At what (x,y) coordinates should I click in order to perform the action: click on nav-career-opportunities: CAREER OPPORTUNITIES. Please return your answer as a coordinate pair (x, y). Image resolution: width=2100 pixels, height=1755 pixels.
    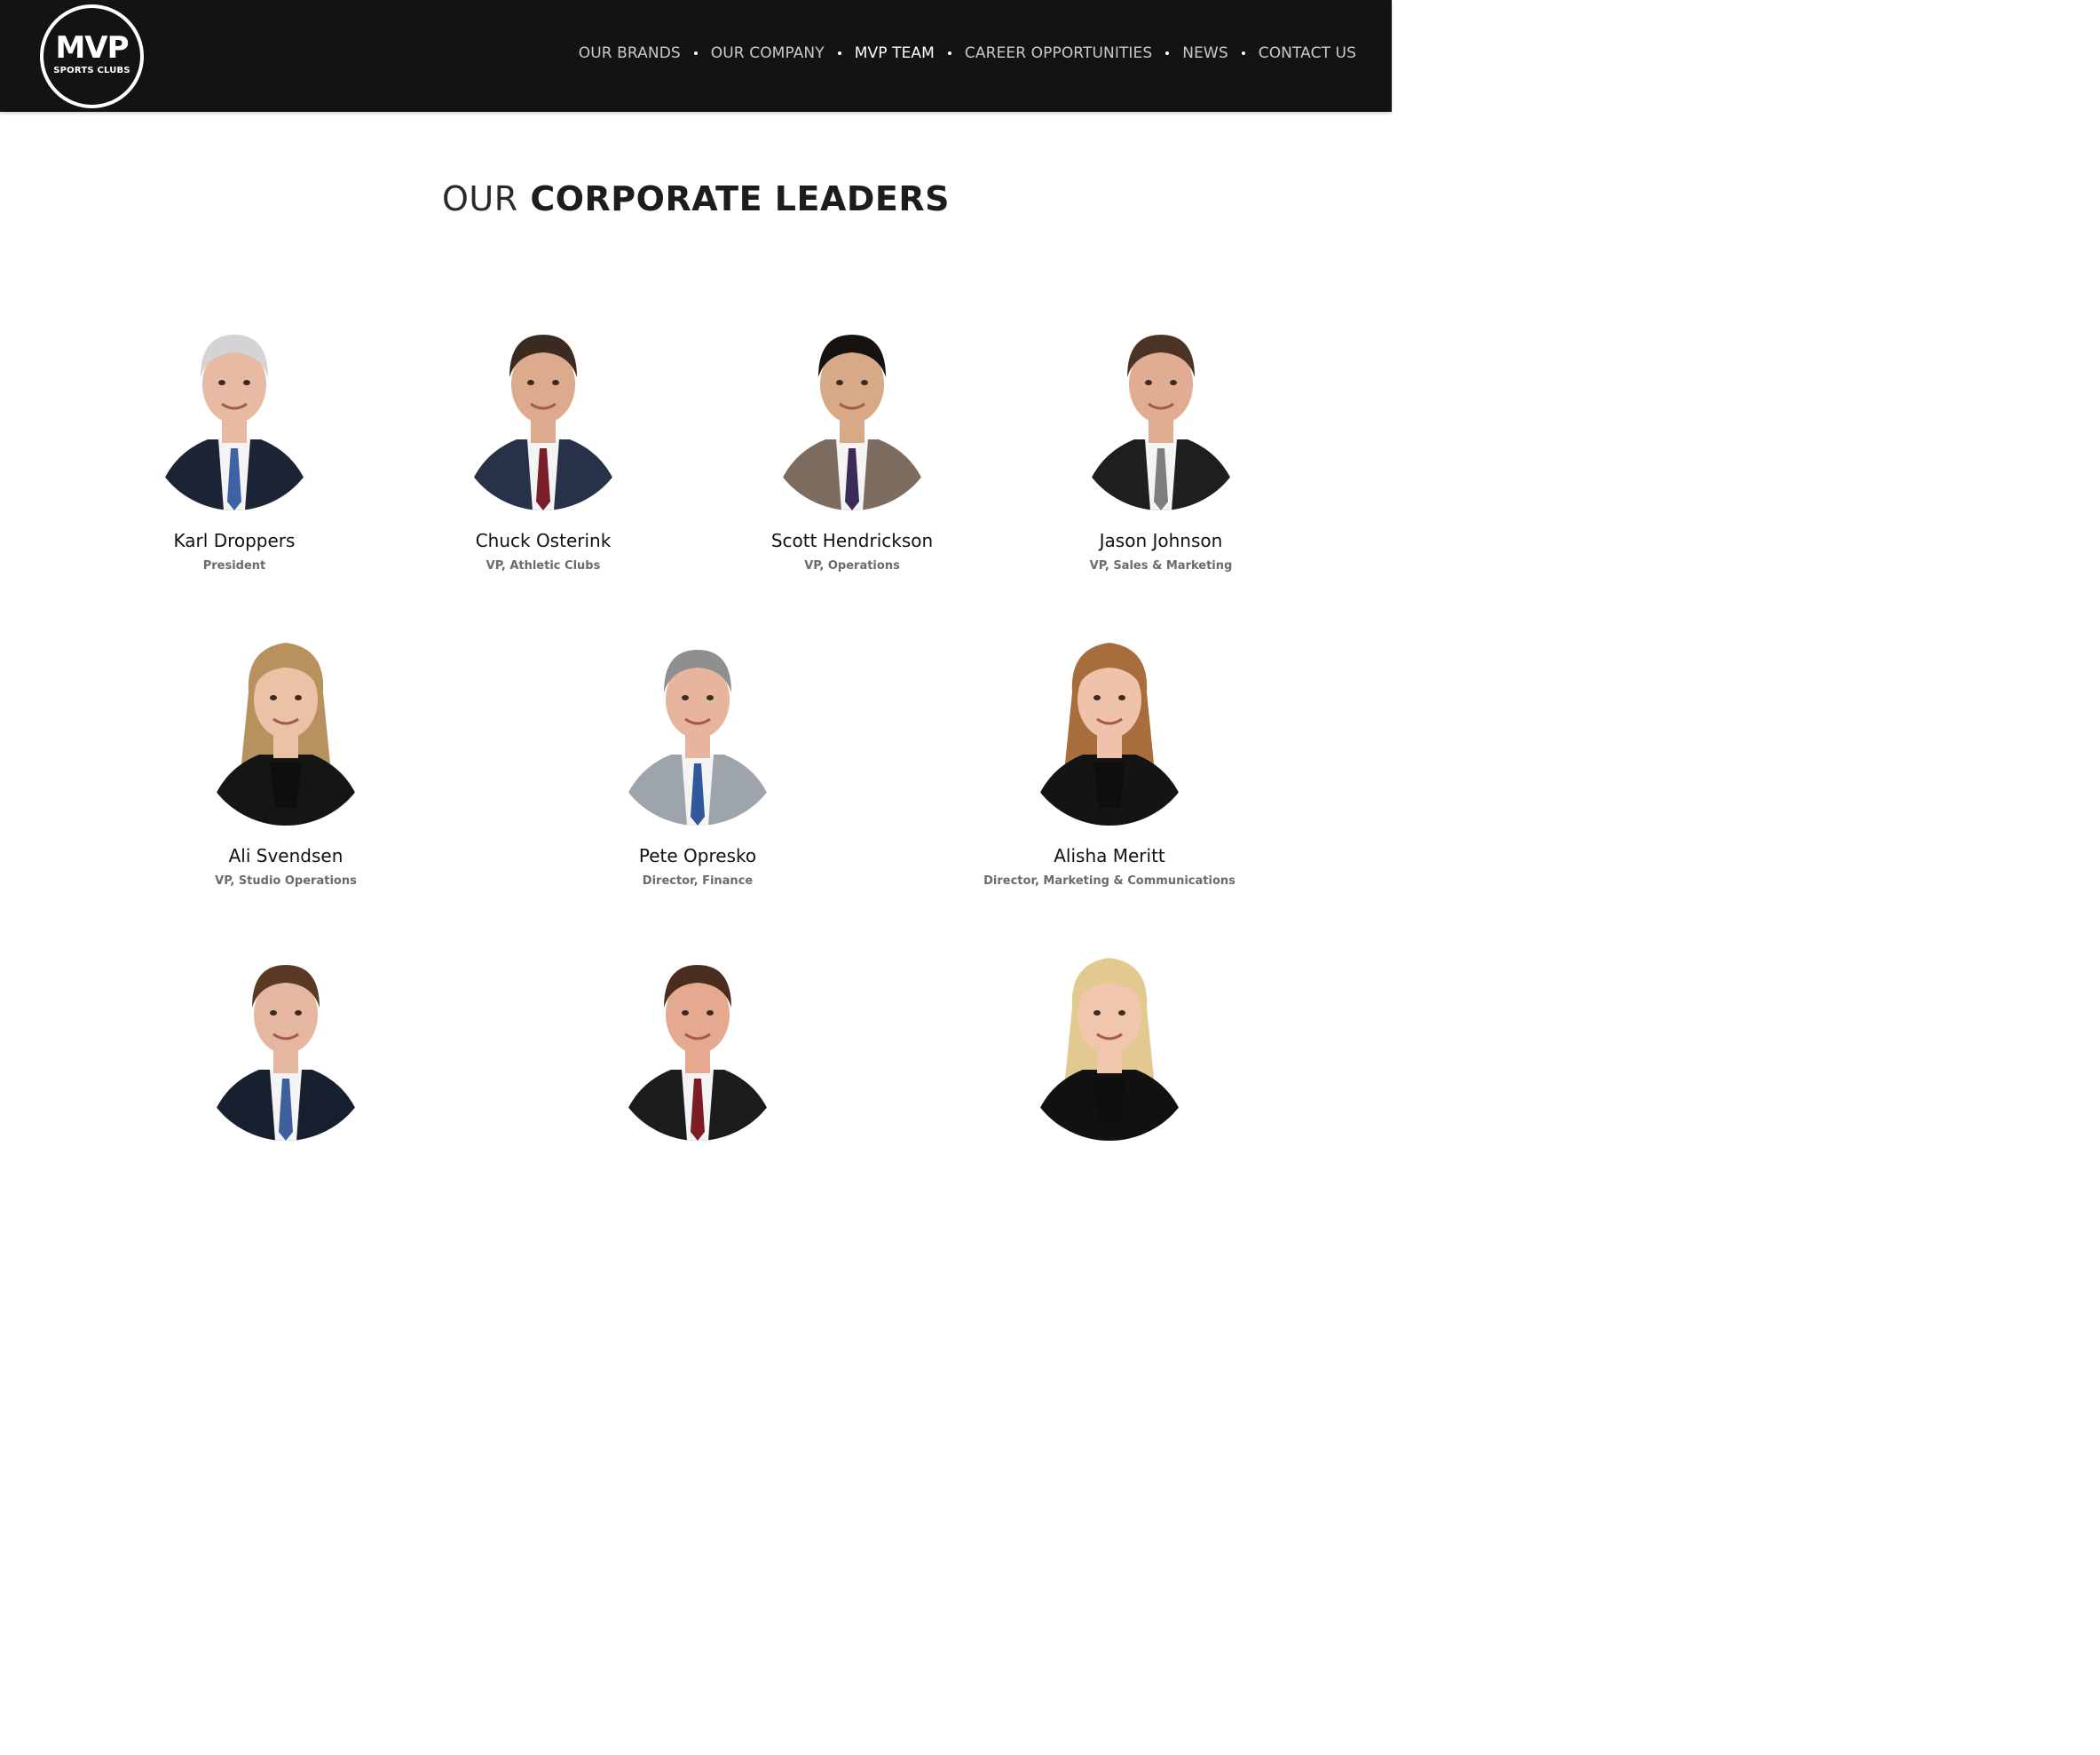
    Looking at the image, I should click on (1058, 53).